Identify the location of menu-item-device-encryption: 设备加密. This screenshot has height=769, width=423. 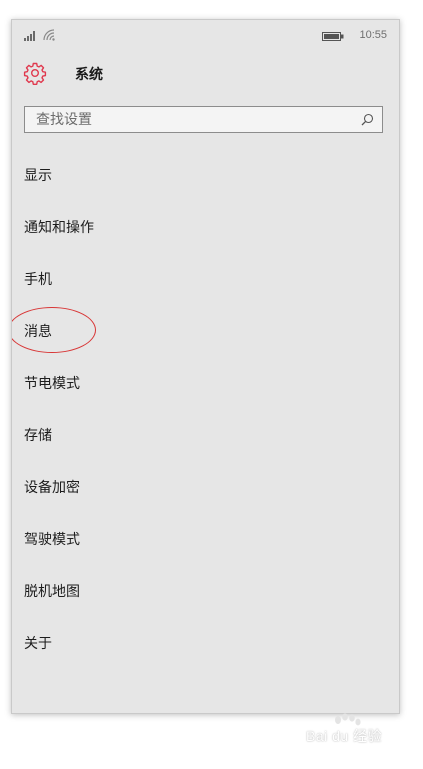
(205, 488).